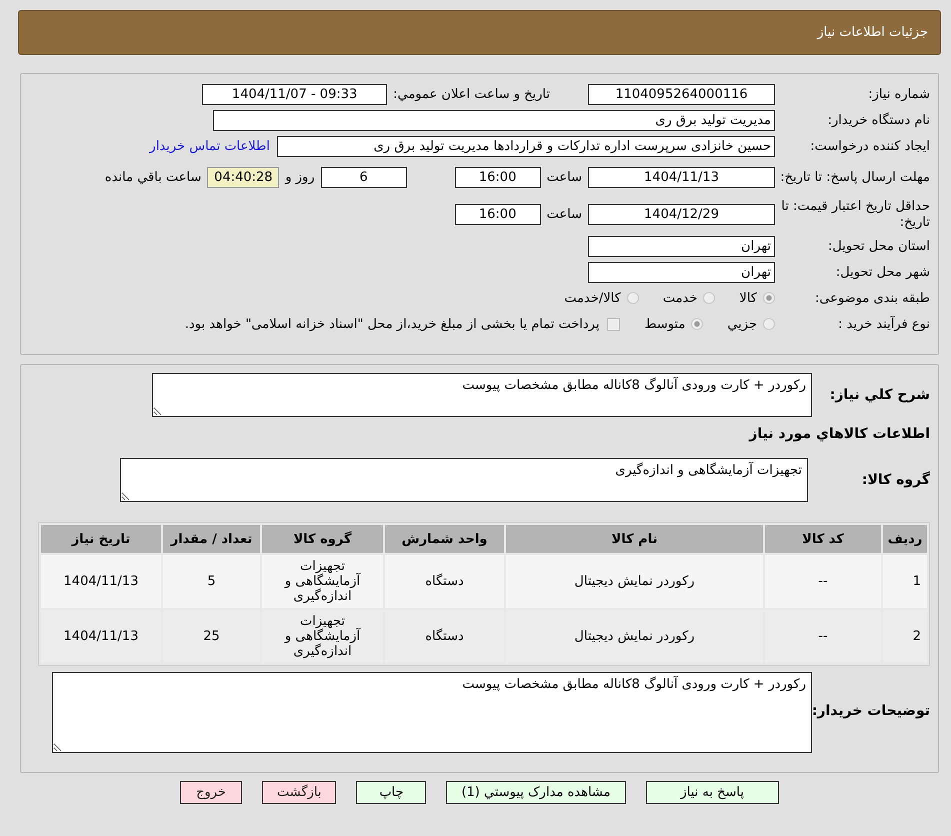  What do you see at coordinates (101, 539) in the screenshot?
I see `column-header: تاریخ نیاز` at bounding box center [101, 539].